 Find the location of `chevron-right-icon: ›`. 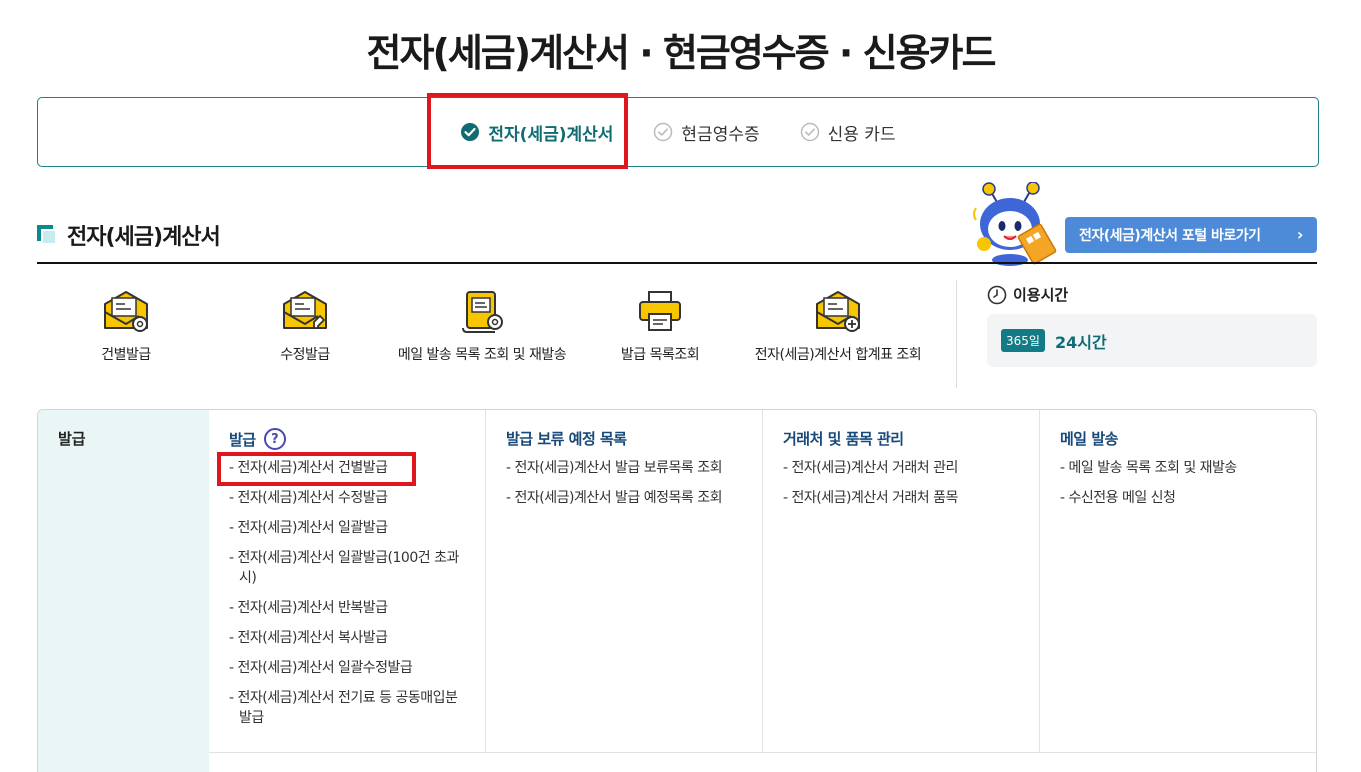

chevron-right-icon: › is located at coordinates (1300, 234).